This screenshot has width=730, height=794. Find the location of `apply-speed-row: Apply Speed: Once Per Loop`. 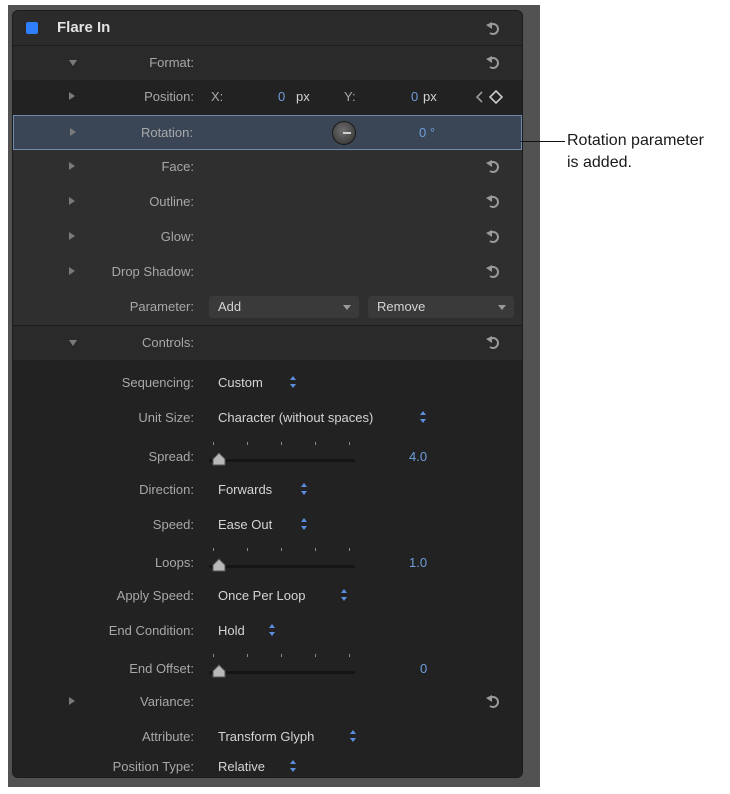

apply-speed-row: Apply Speed: Once Per Loop is located at coordinates (267, 596).